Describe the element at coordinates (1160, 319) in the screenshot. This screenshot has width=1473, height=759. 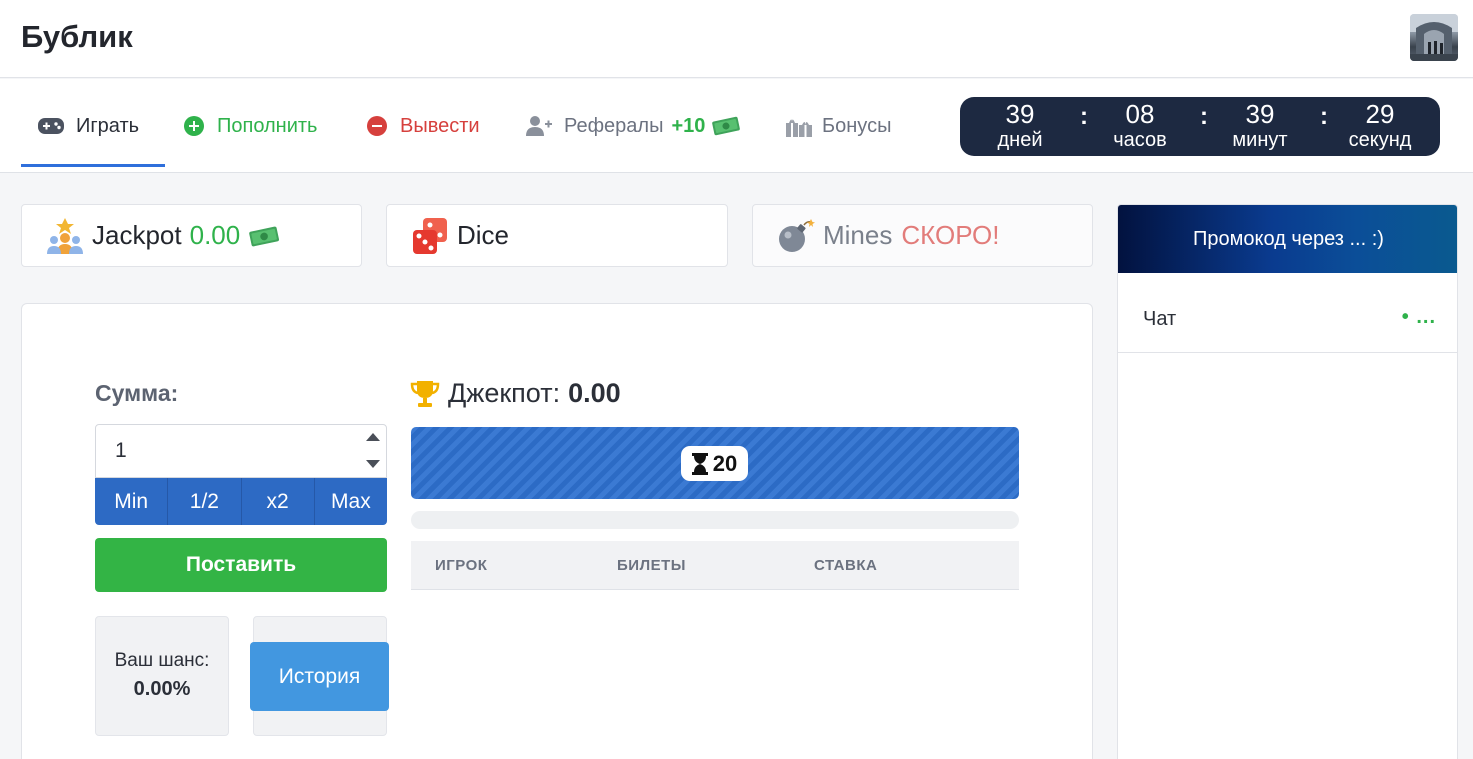
I see `chat-title: Чат` at that location.